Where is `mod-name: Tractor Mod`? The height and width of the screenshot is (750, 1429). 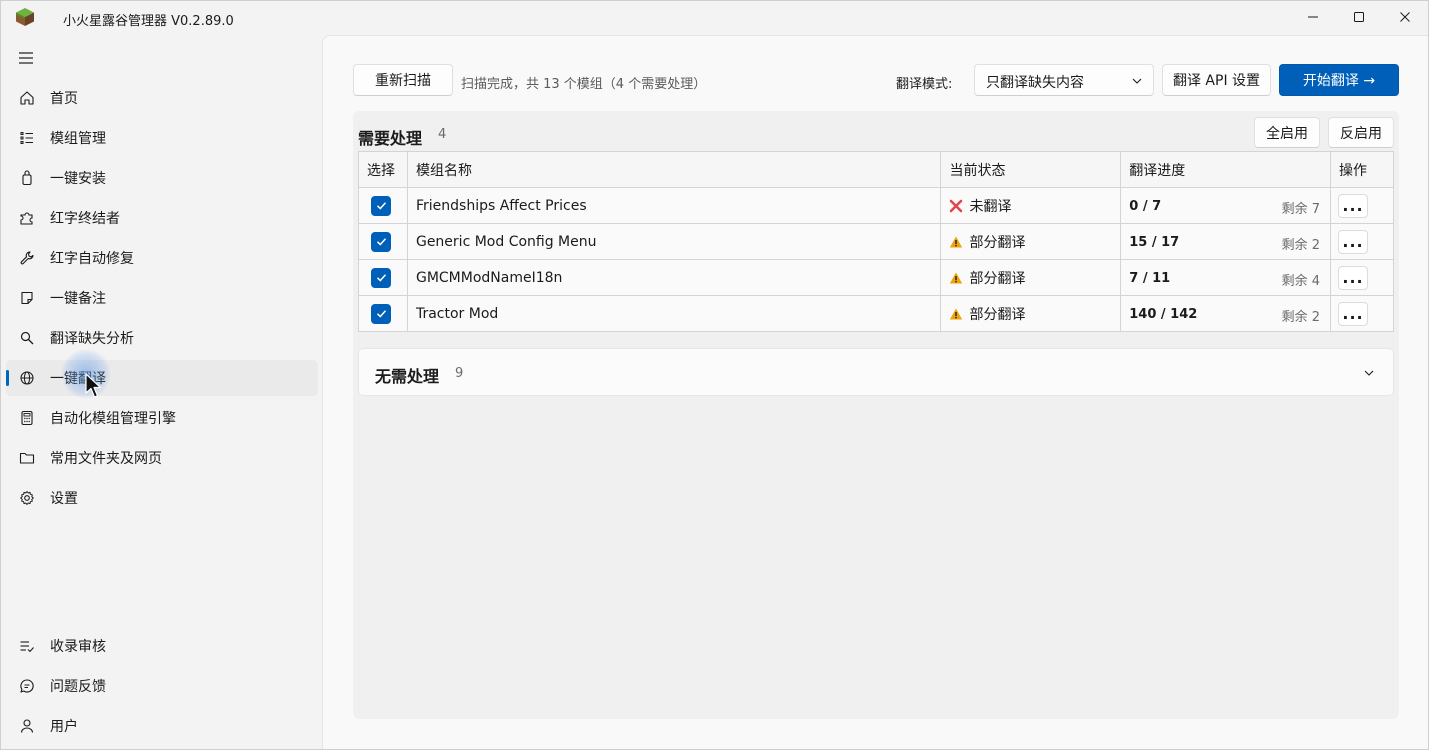
mod-name: Tractor Mod is located at coordinates (674, 313).